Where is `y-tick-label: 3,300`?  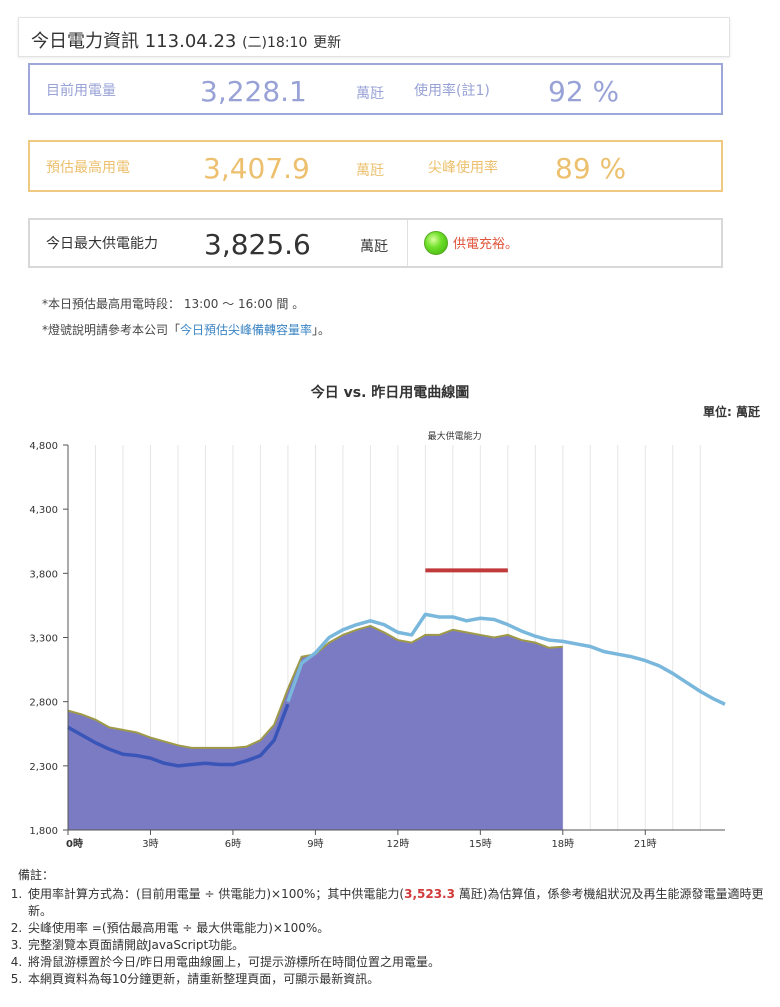 y-tick-label: 3,300 is located at coordinates (43, 639).